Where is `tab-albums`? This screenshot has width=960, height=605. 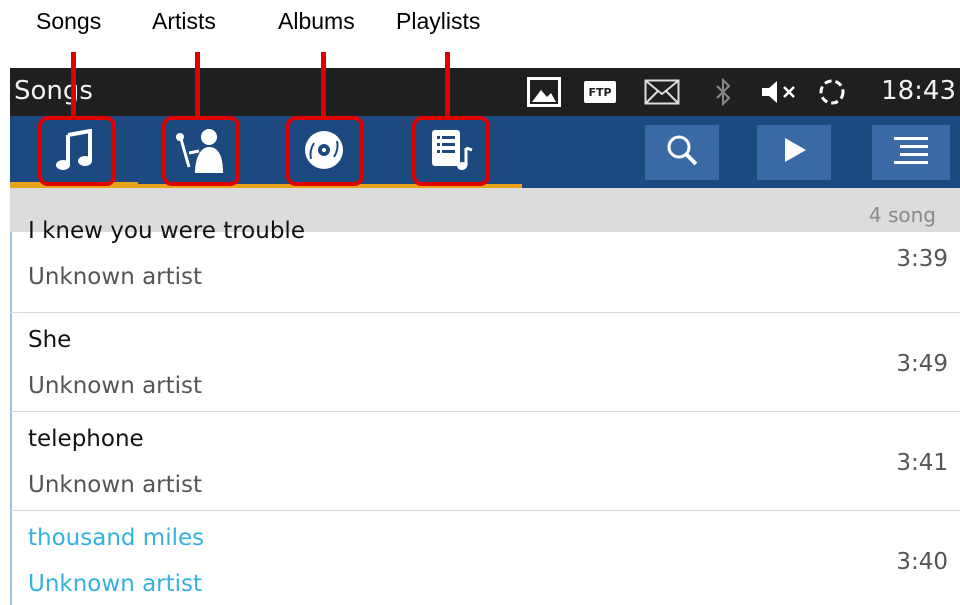
tab-albums is located at coordinates (324, 152).